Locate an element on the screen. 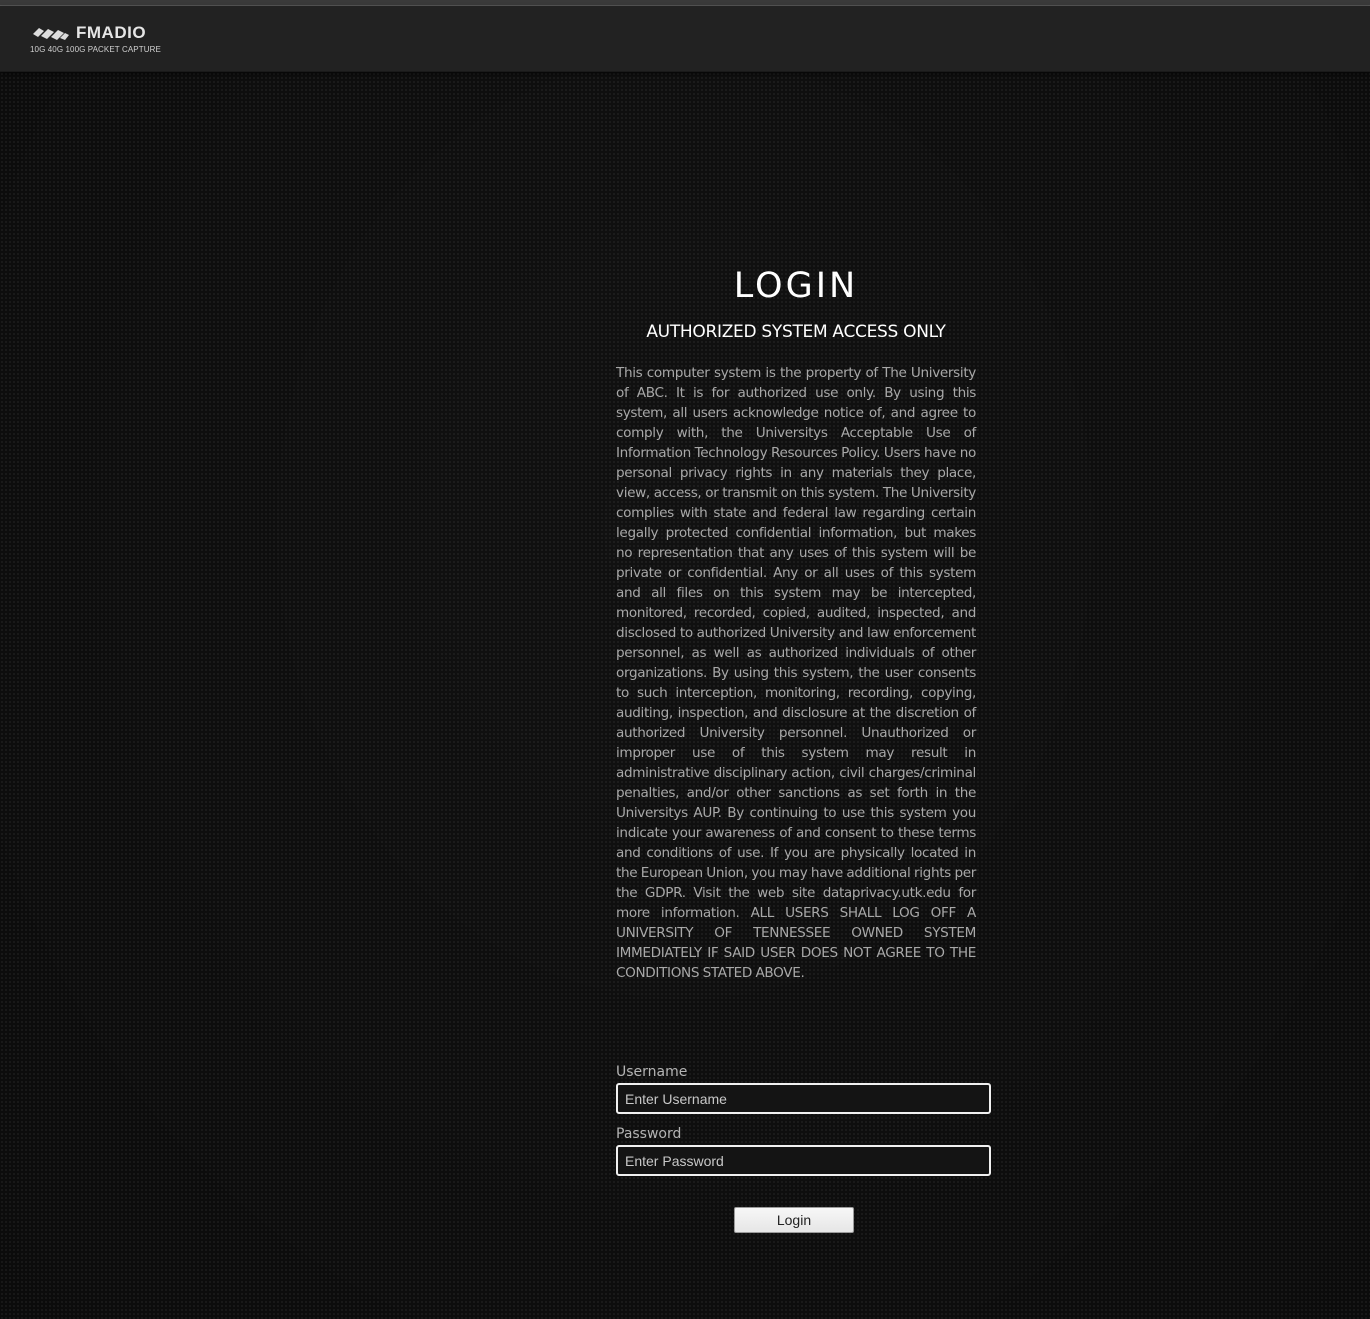 The image size is (1370, 1319). login-button: Login is located at coordinates (794, 1220).